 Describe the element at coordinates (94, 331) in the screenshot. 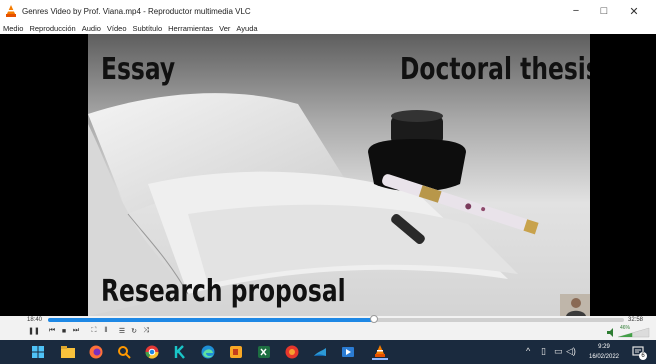

I see `fullscreen-button: ⛶` at that location.